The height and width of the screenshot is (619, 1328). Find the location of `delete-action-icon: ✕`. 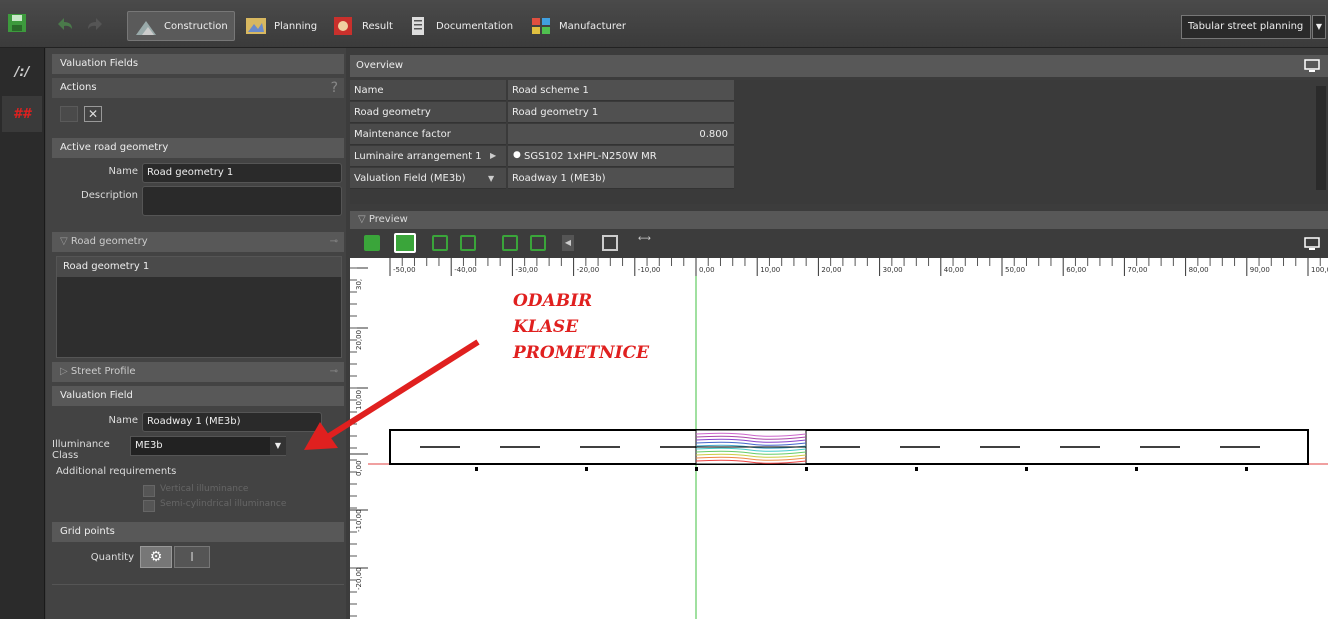

delete-action-icon: ✕ is located at coordinates (93, 114).